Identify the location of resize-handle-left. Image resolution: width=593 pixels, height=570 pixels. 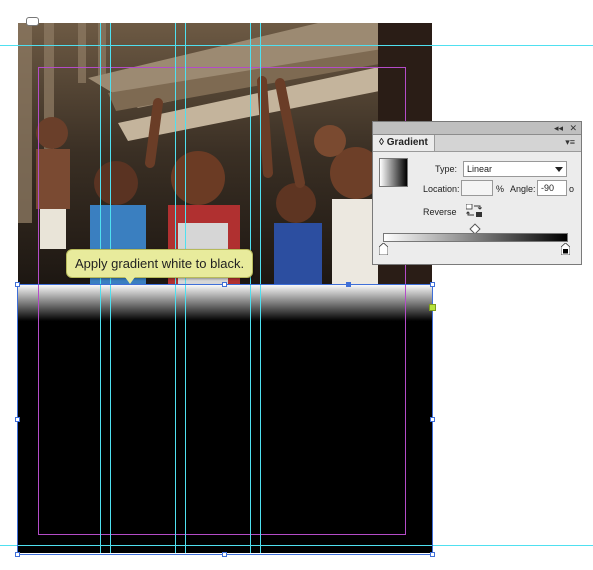
(17, 419).